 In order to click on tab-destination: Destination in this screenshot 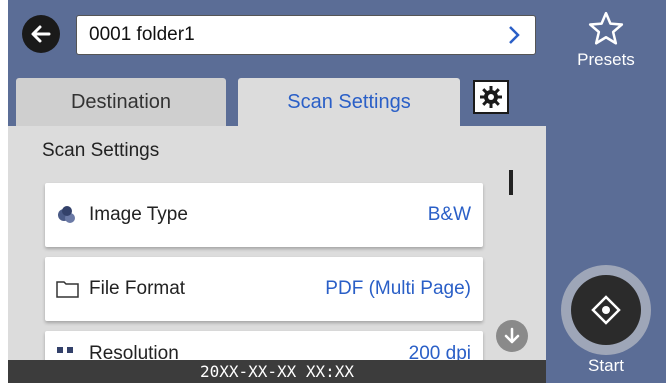, I will do `click(121, 102)`.